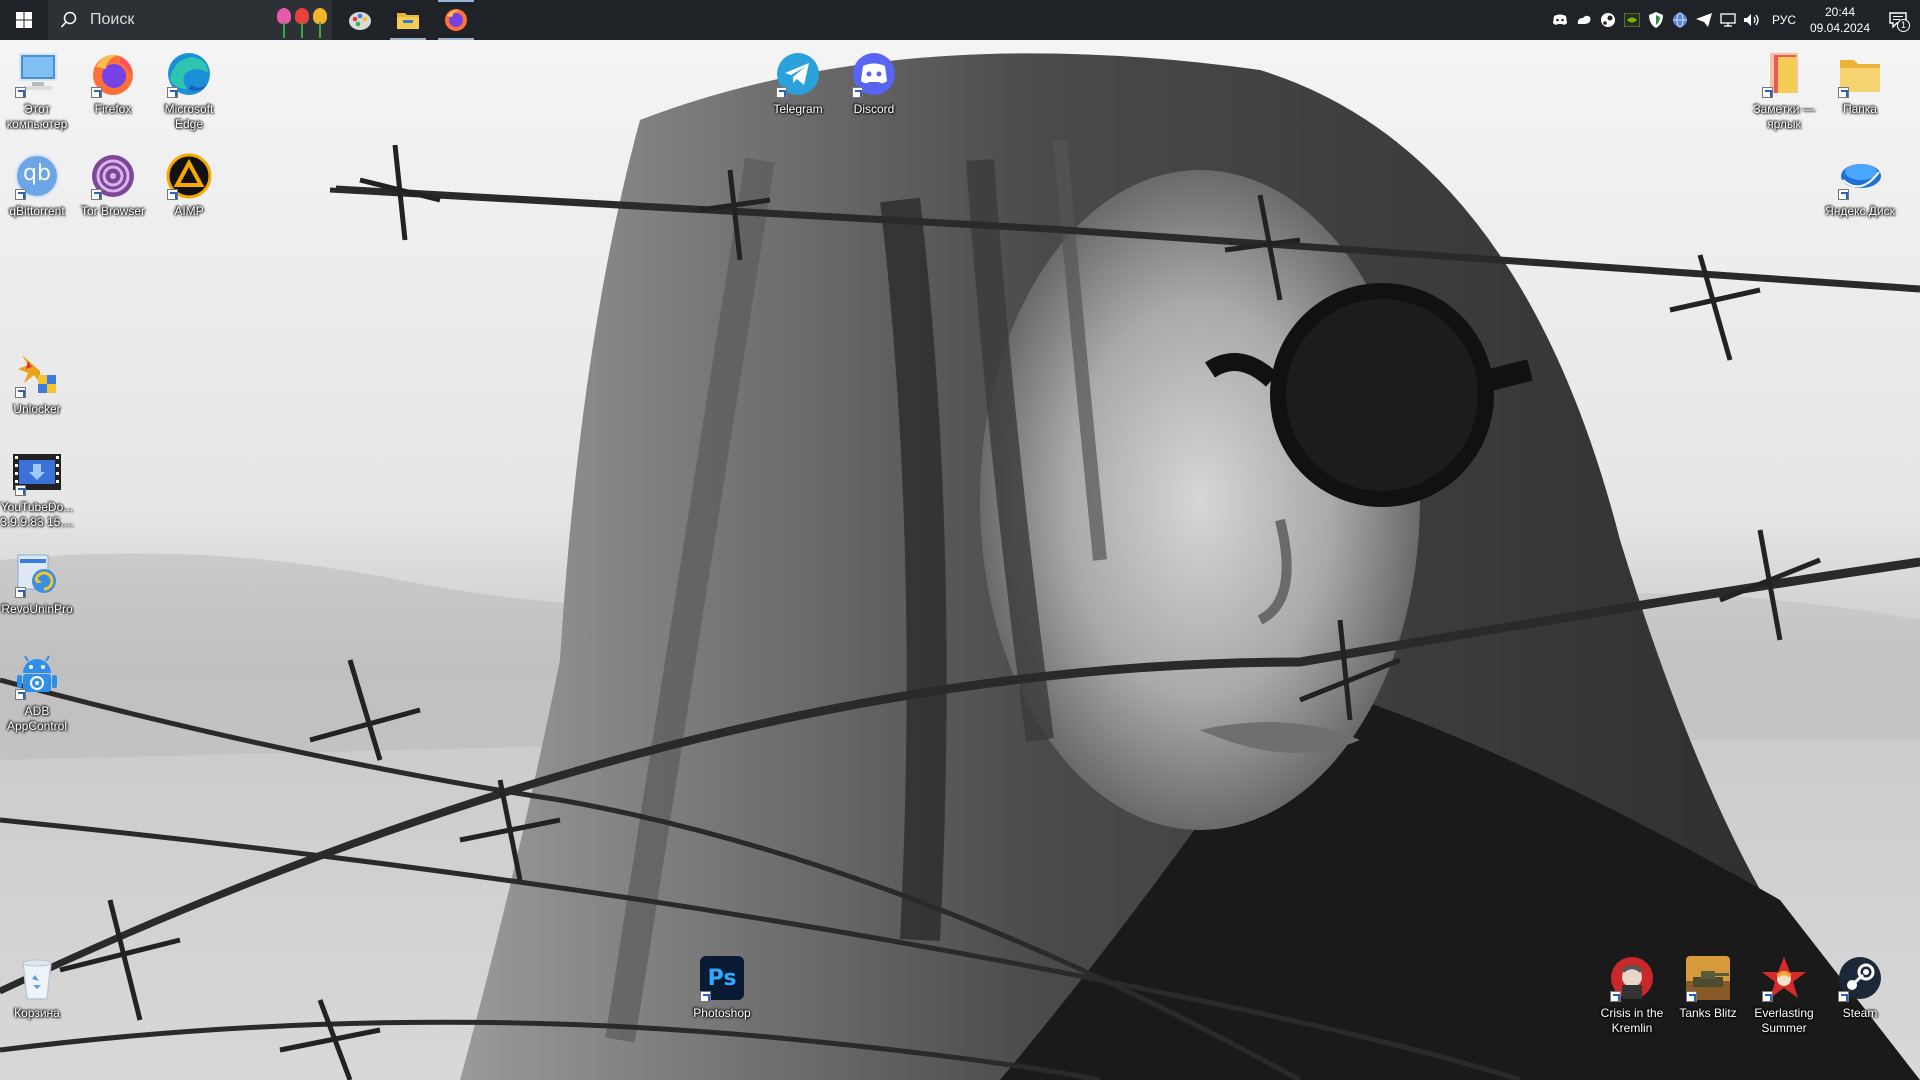 This screenshot has width=1920, height=1080. I want to click on desktop-icon-firefox: Firefox, so click(113, 83).